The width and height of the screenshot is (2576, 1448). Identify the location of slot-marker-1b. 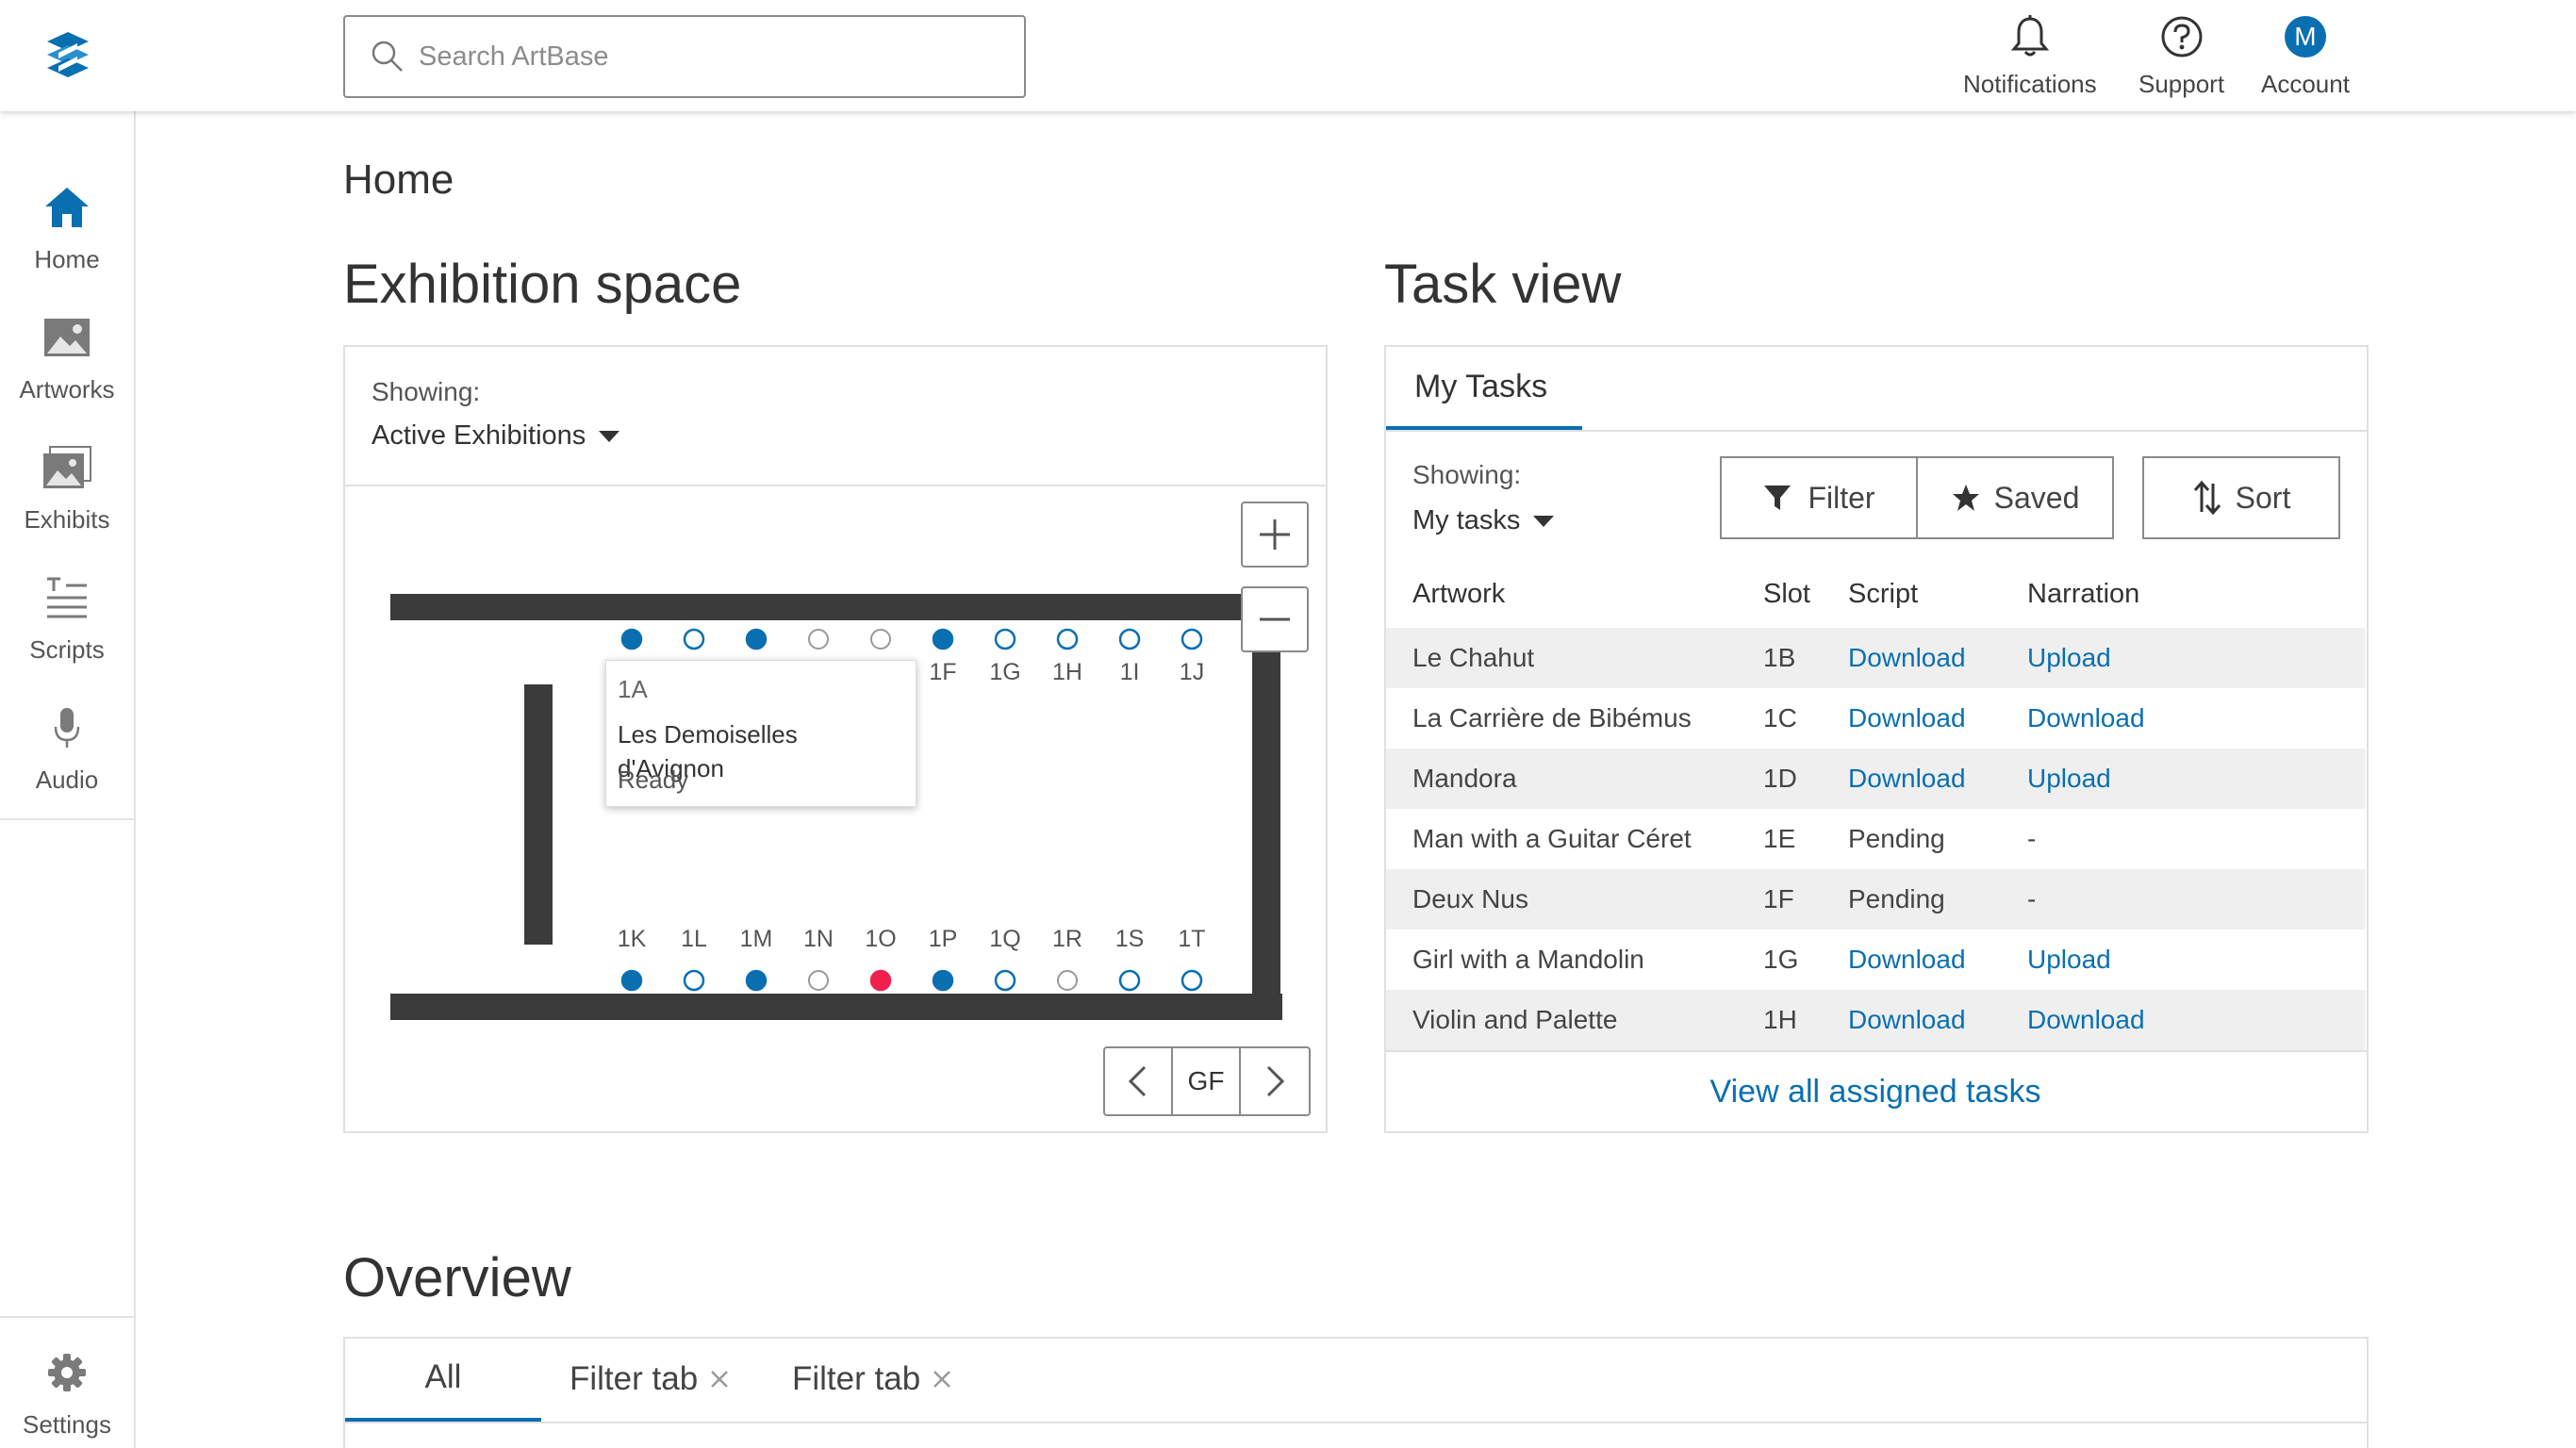
(694, 639).